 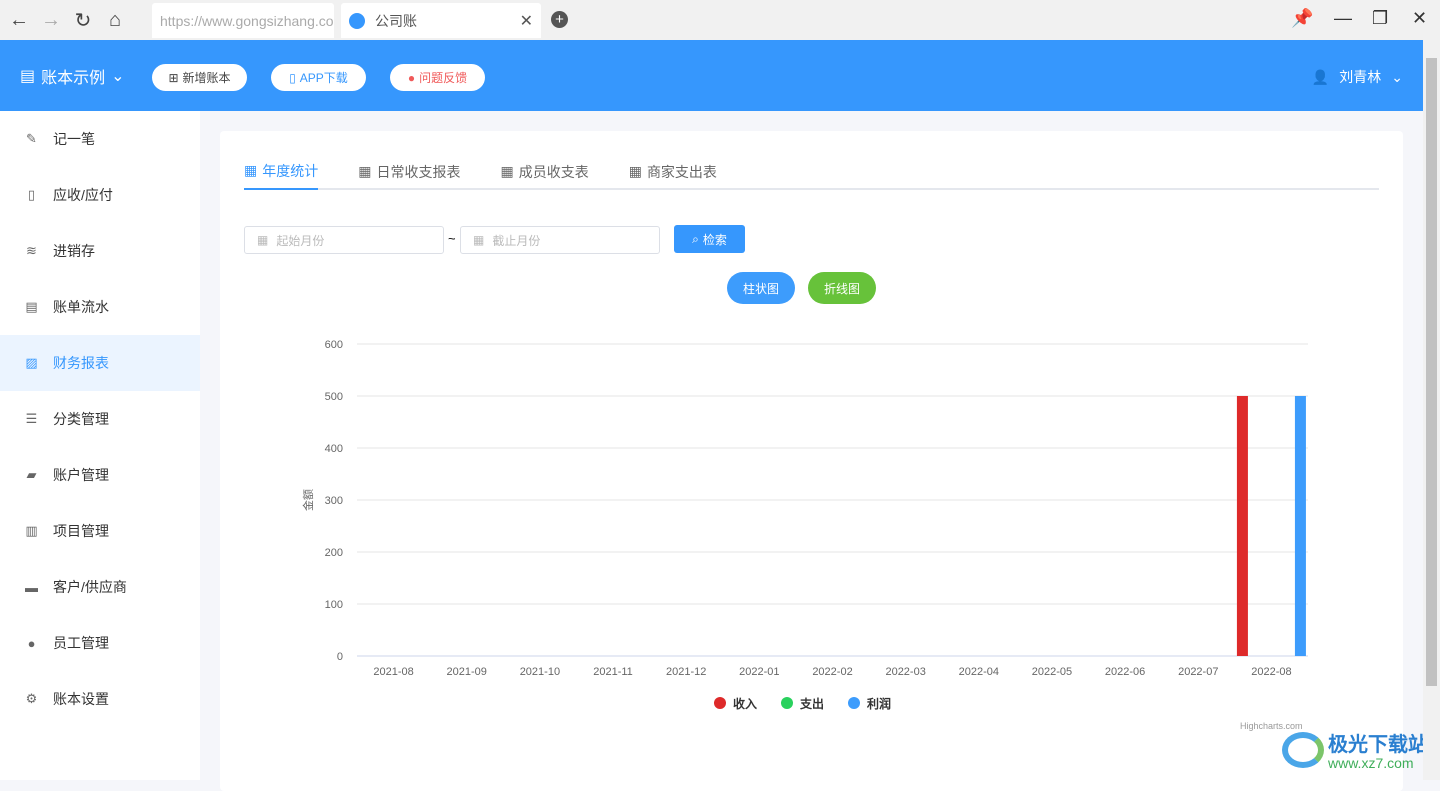 I want to click on scrollbar, so click(x=1431, y=410).